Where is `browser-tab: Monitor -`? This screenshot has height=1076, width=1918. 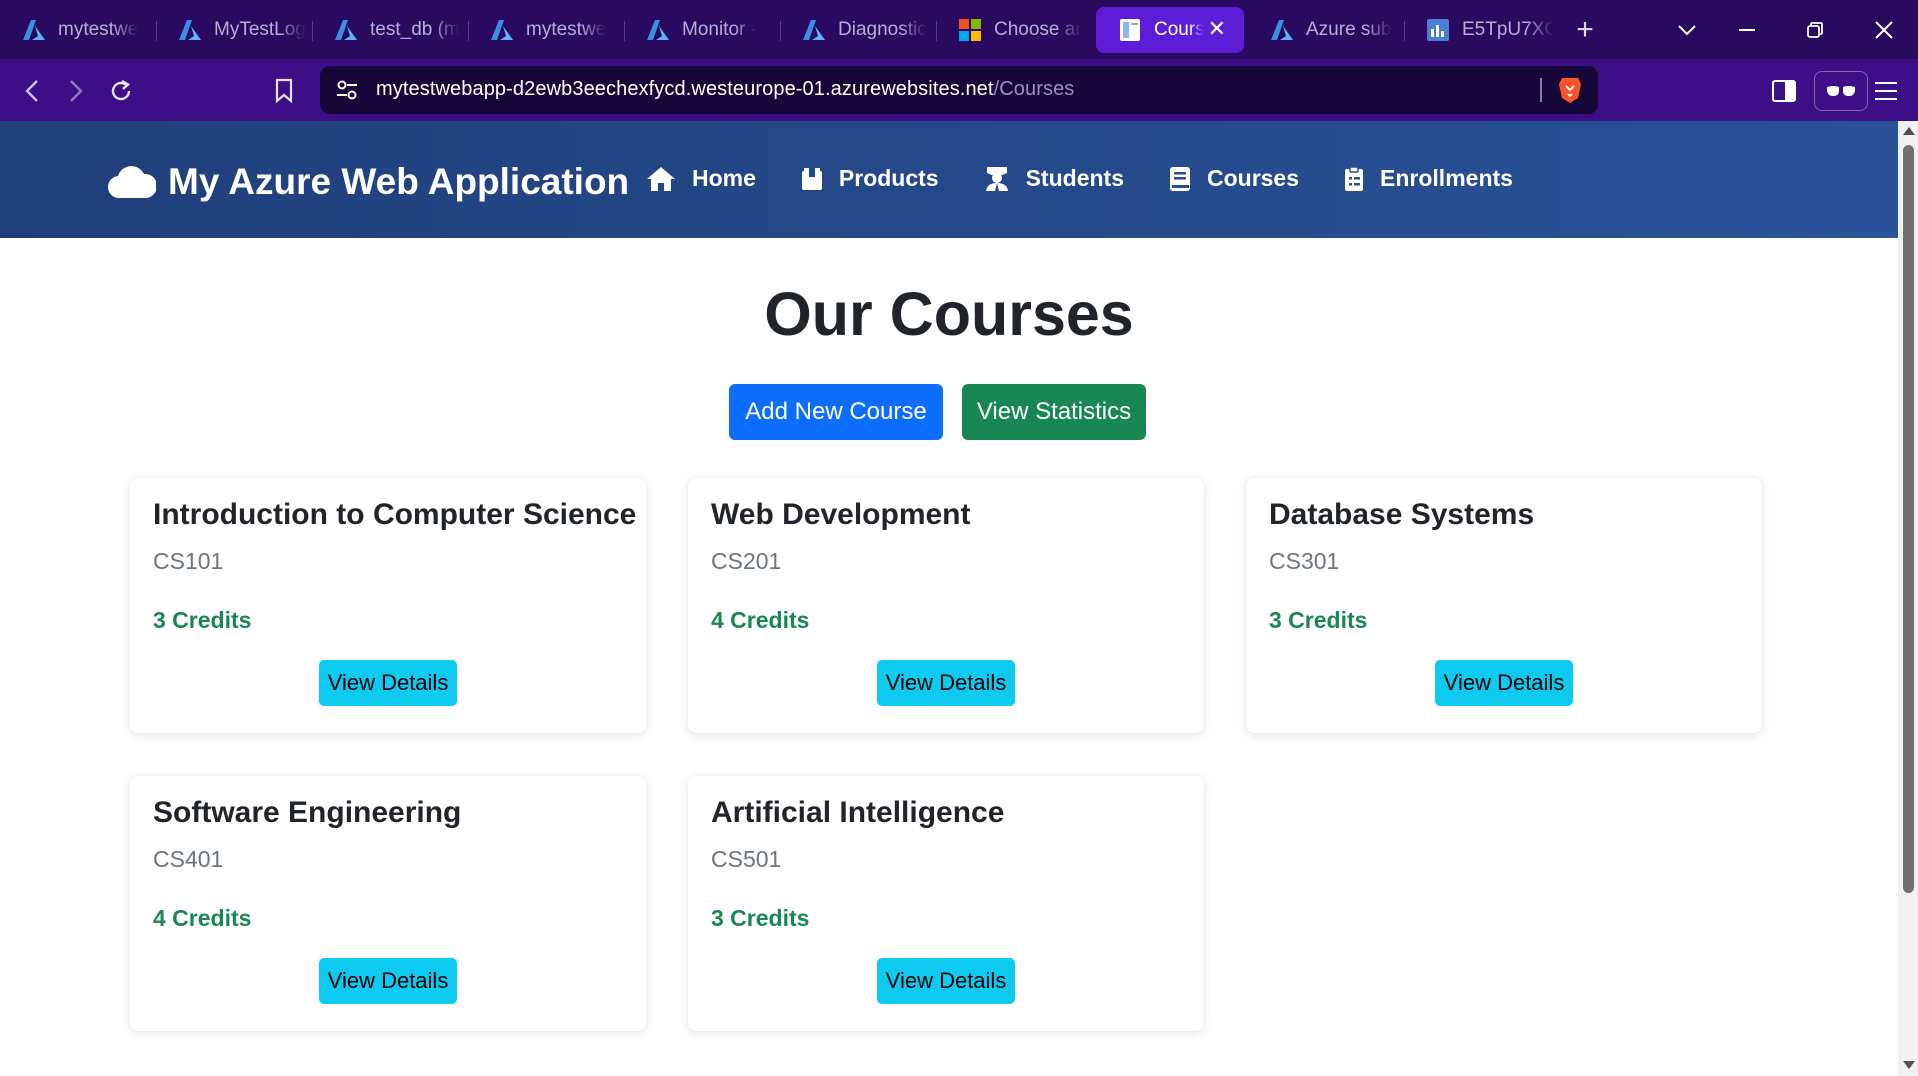 browser-tab: Monitor - is located at coordinates (702, 30).